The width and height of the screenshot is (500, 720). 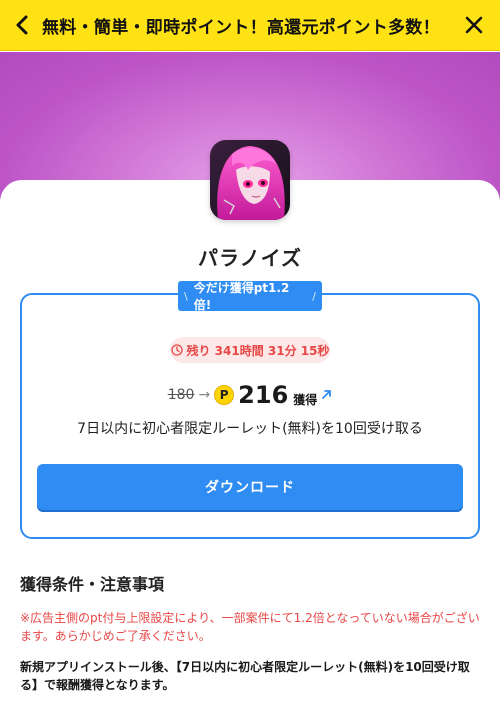 I want to click on points-unit: 獲得, so click(x=305, y=399).